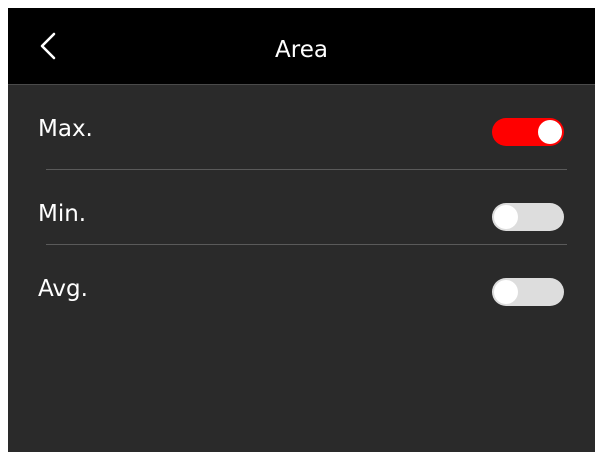 The width and height of the screenshot is (603, 452). I want to click on setting-label-min: Min., so click(62, 214).